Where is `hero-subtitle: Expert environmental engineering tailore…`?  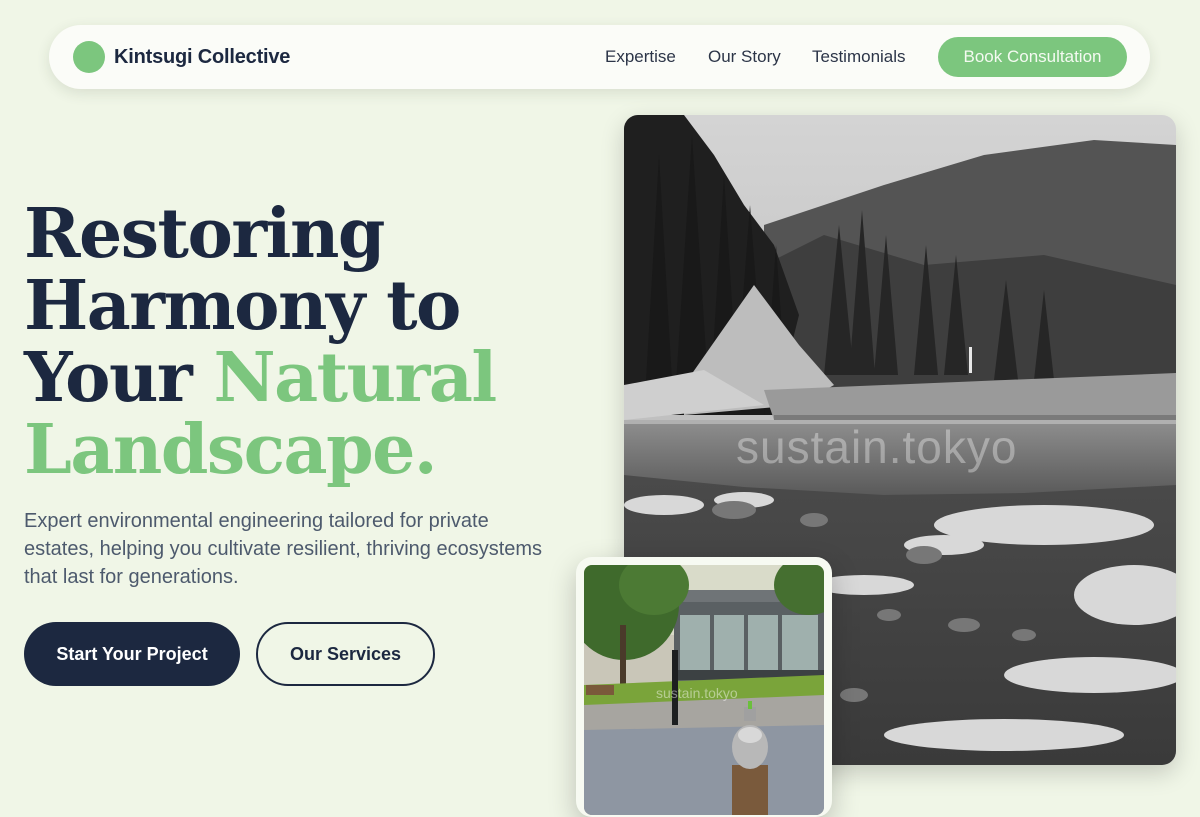
hero-subtitle: Expert environmental engineering tailore… is located at coordinates (283, 549).